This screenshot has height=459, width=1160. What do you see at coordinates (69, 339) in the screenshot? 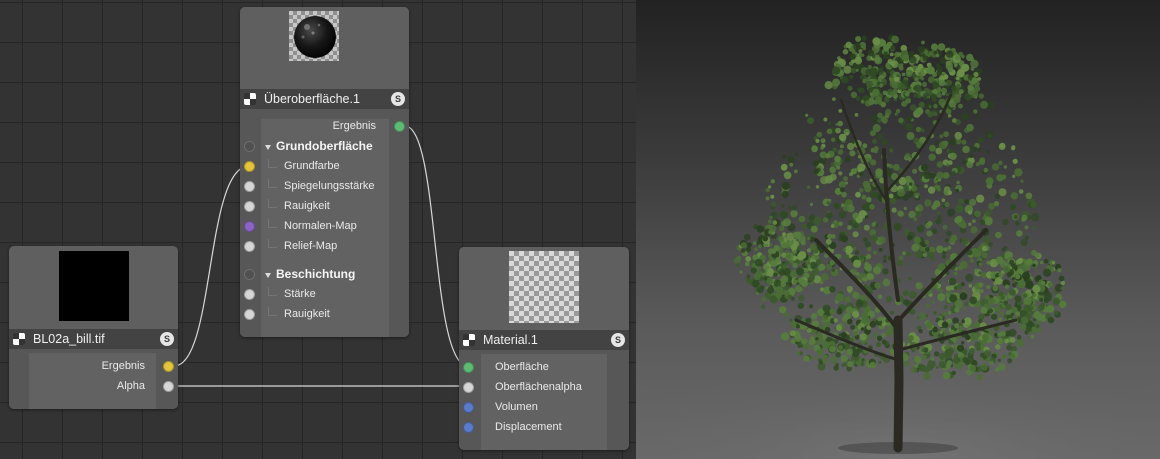
I see `node-title: BL02a_bill.tif` at bounding box center [69, 339].